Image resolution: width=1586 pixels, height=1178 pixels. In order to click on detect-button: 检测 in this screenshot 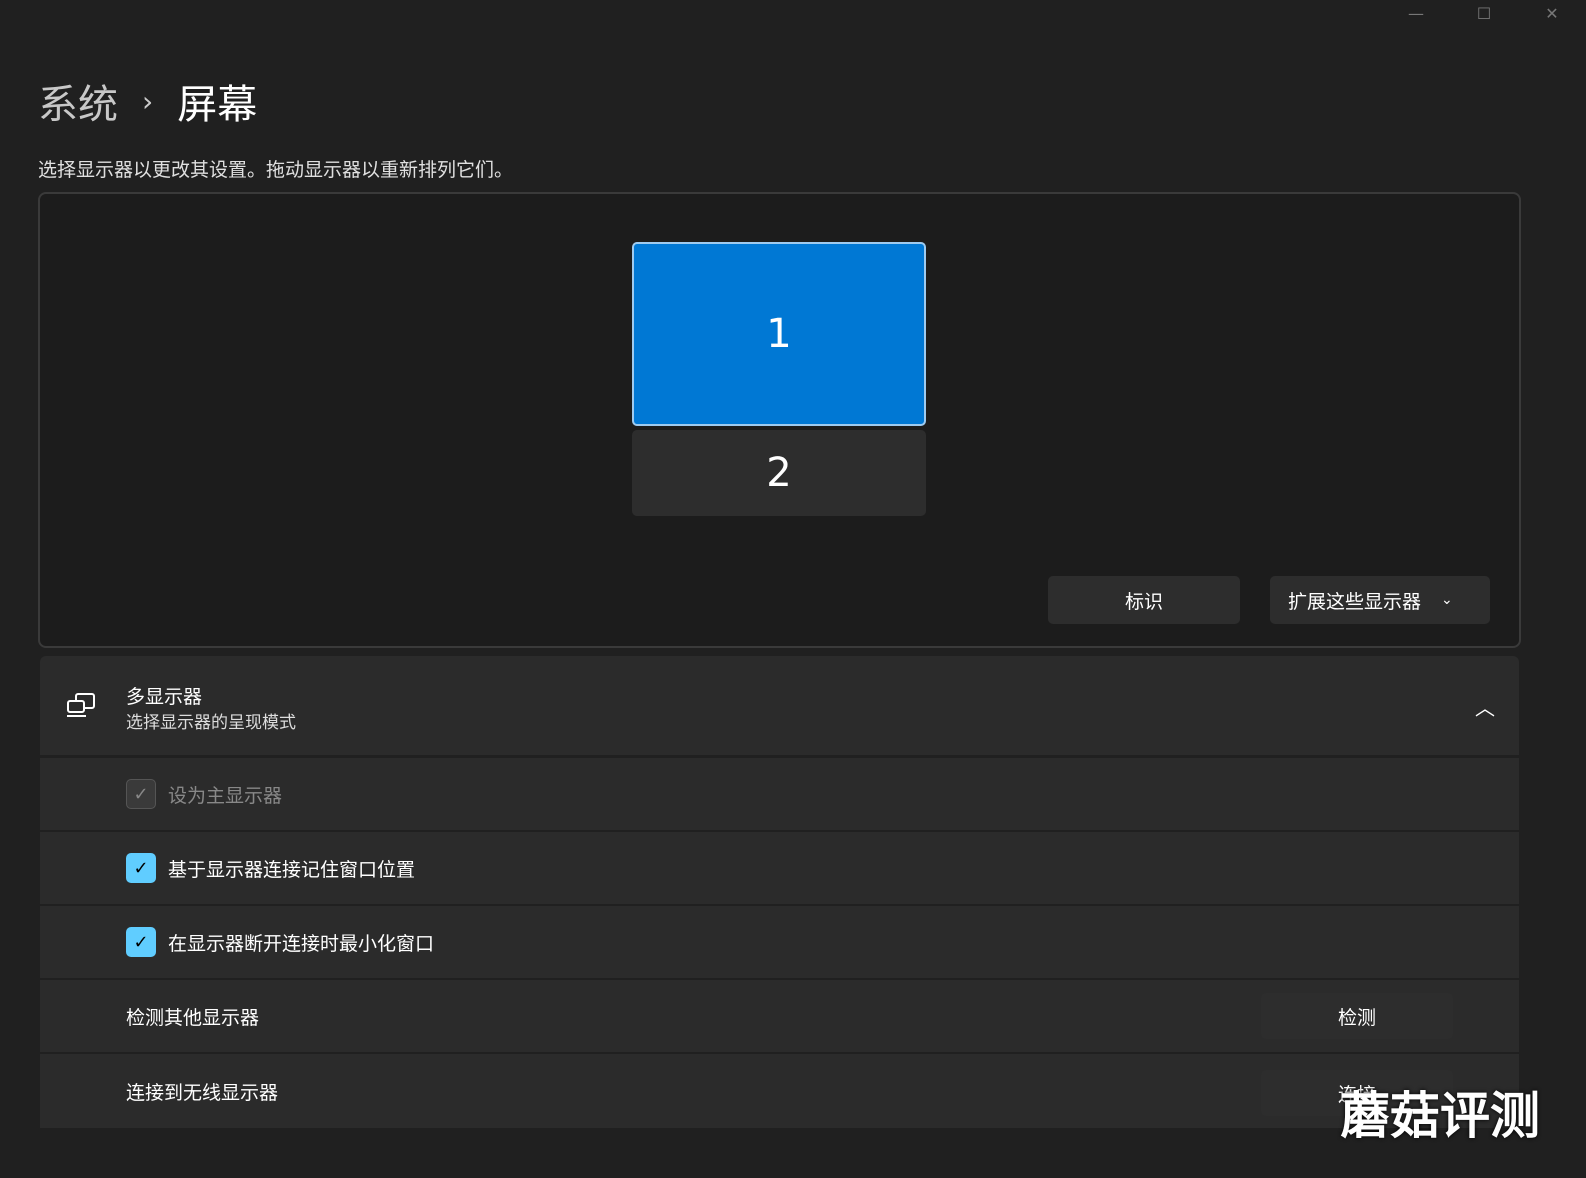, I will do `click(1357, 1016)`.